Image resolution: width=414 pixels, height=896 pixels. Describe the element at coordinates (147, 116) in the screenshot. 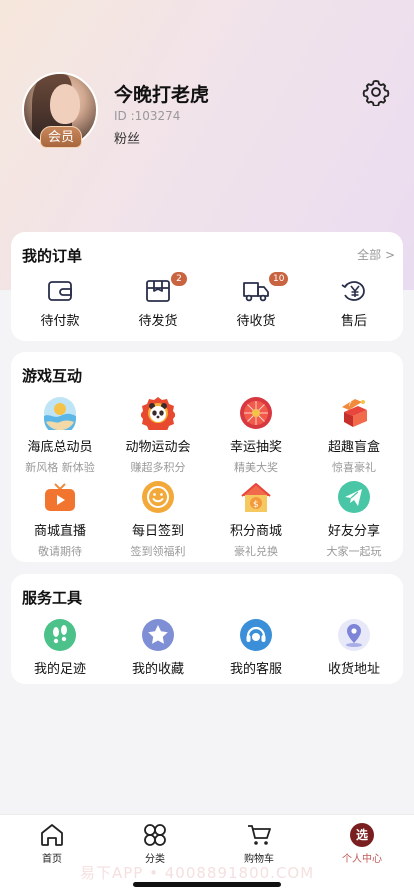

I see `user-id: ID :103274` at that location.